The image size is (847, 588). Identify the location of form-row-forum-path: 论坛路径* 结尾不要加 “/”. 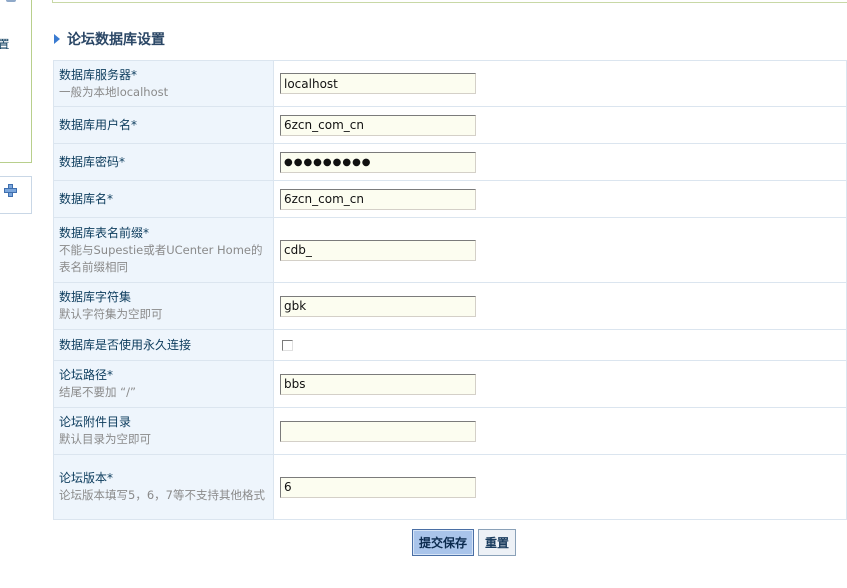
(450, 384).